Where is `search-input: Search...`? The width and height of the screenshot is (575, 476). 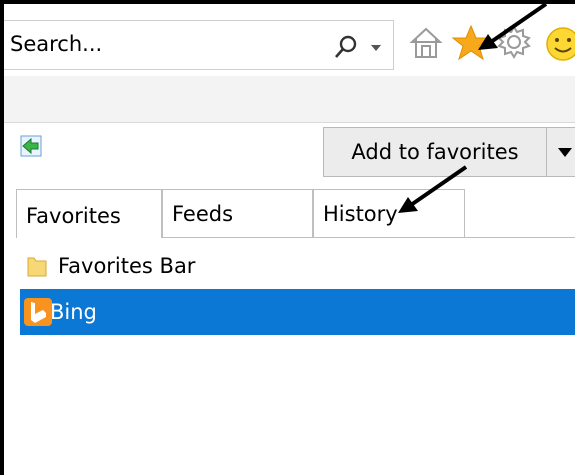 search-input: Search... is located at coordinates (56, 44).